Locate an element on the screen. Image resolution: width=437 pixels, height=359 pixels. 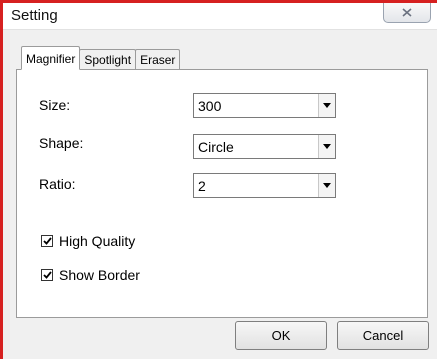
show-border-label: Show Border is located at coordinates (99, 275).